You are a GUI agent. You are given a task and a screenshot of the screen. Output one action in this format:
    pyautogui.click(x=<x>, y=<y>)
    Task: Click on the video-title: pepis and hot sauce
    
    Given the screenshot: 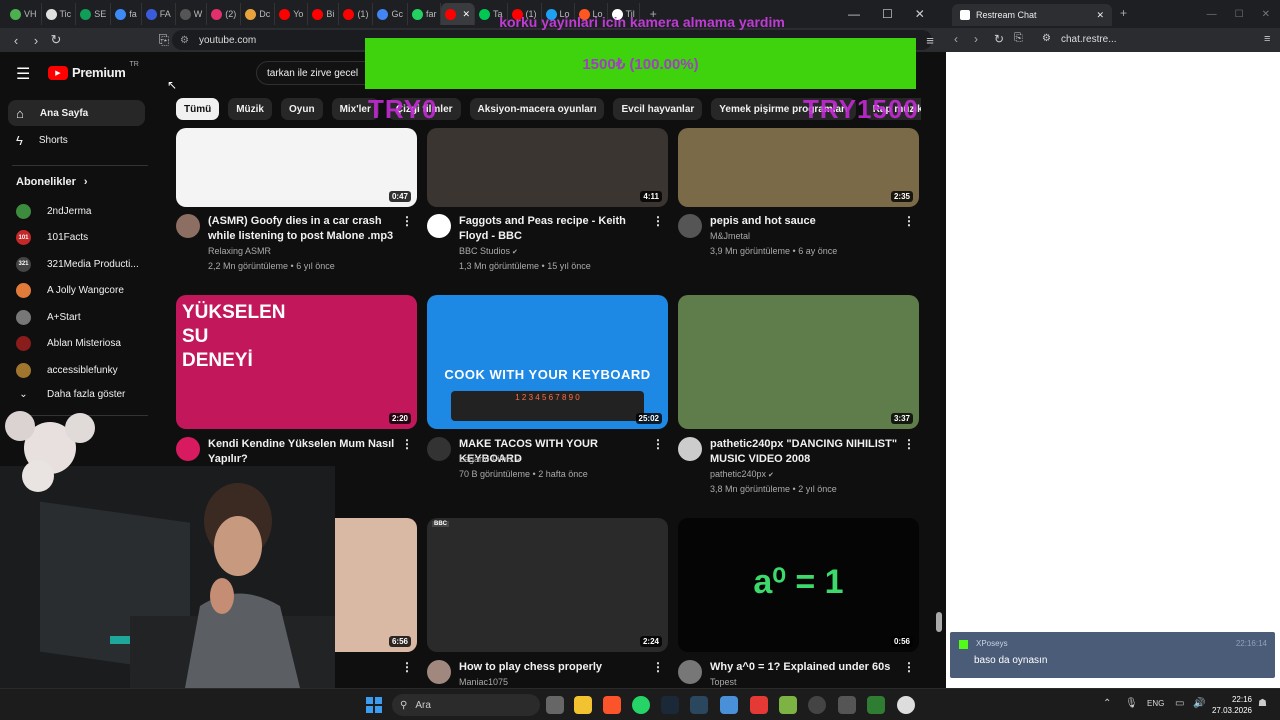 What is the action you would take?
    pyautogui.click(x=805, y=221)
    